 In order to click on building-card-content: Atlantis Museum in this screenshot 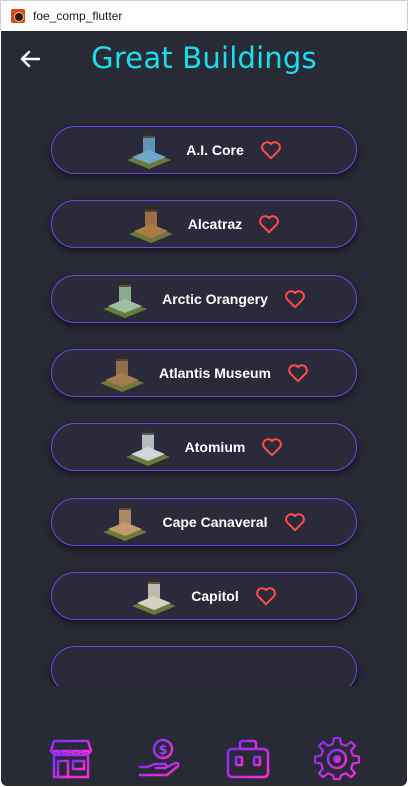, I will do `click(204, 373)`.